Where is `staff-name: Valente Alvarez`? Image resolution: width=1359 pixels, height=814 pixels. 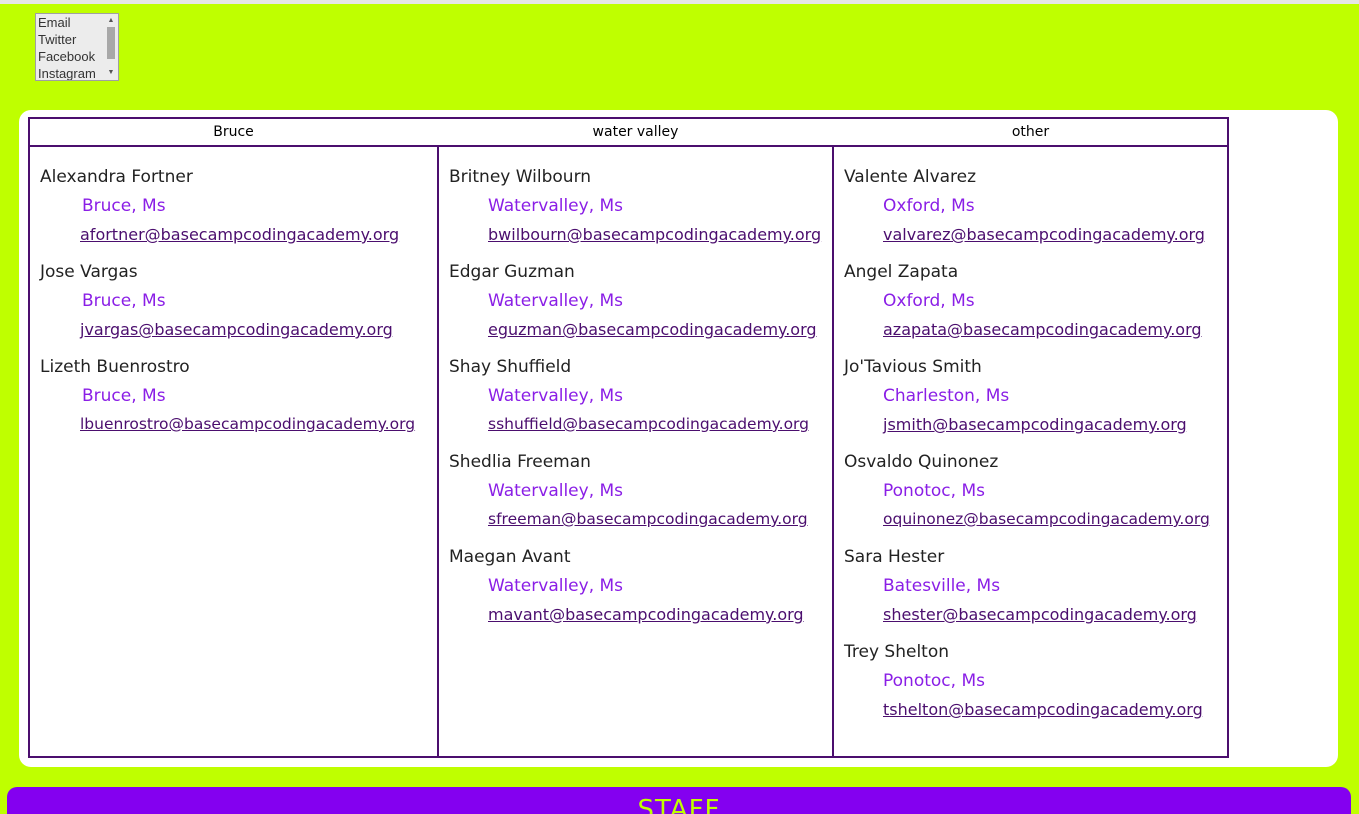 staff-name: Valente Alvarez is located at coordinates (910, 177).